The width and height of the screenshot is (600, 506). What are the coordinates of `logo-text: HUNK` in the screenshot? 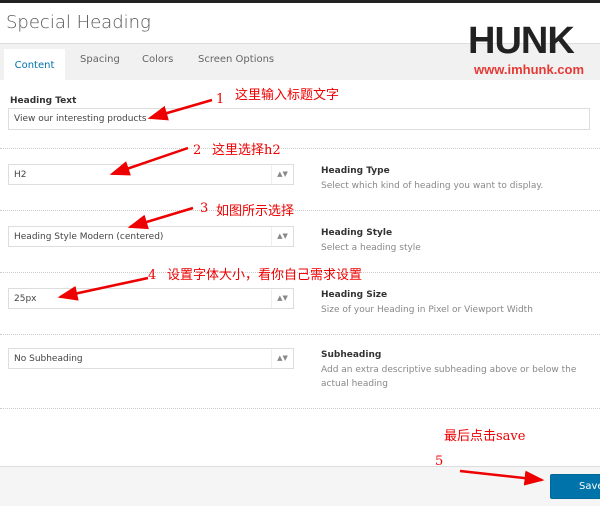 It's located at (521, 41).